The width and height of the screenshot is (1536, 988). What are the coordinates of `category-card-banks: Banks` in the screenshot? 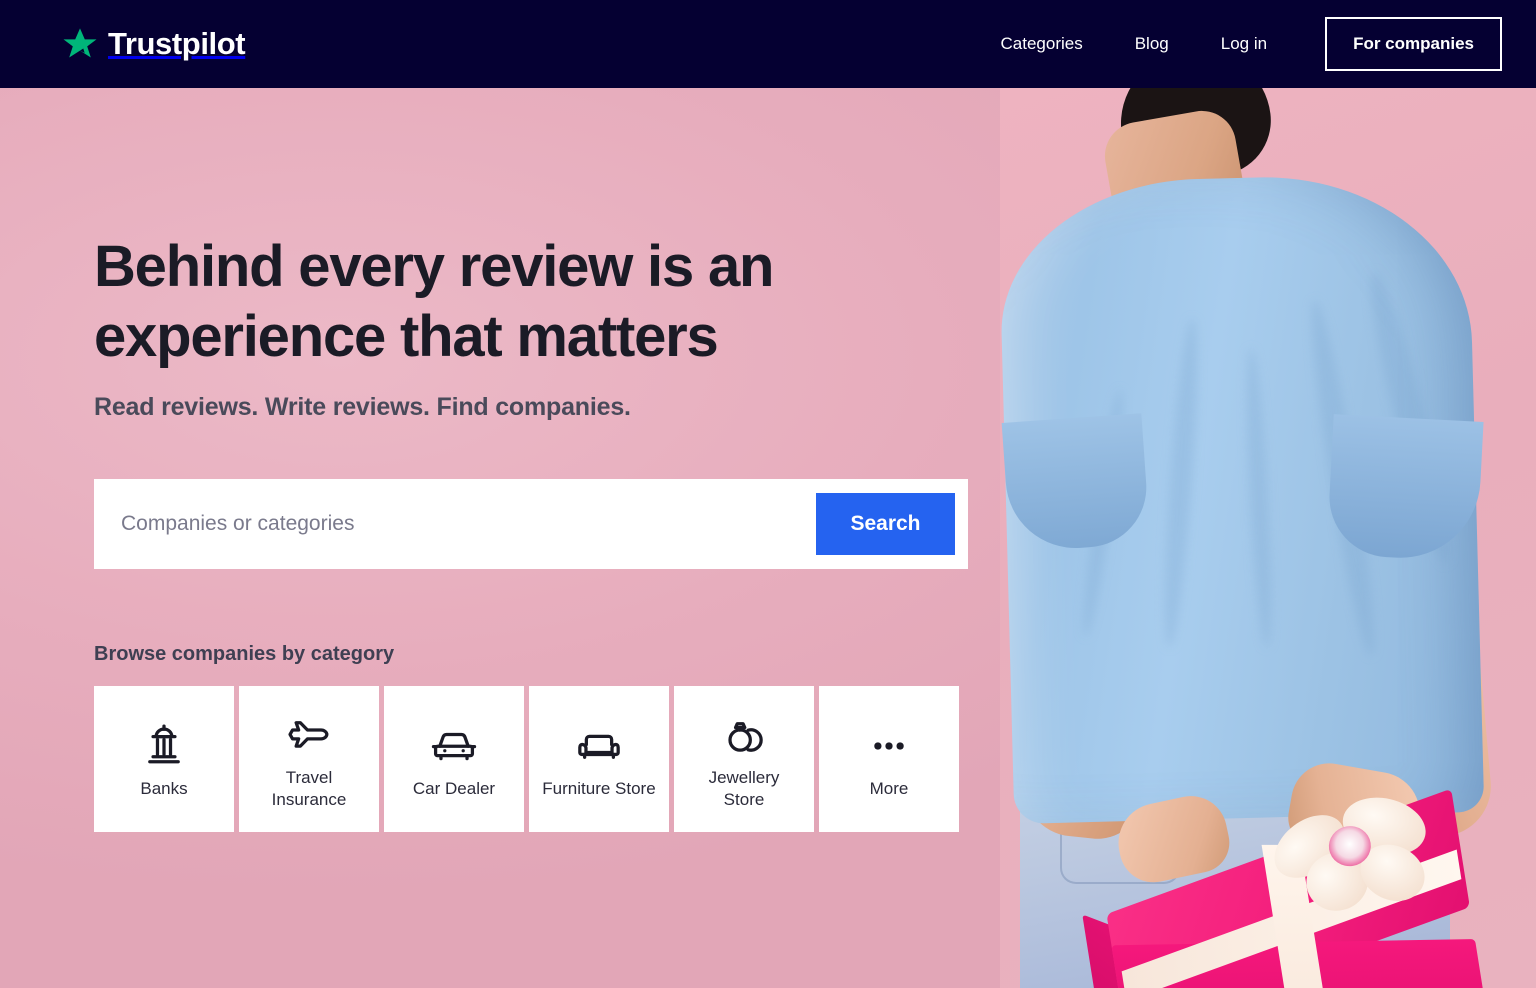 It's located at (164, 759).